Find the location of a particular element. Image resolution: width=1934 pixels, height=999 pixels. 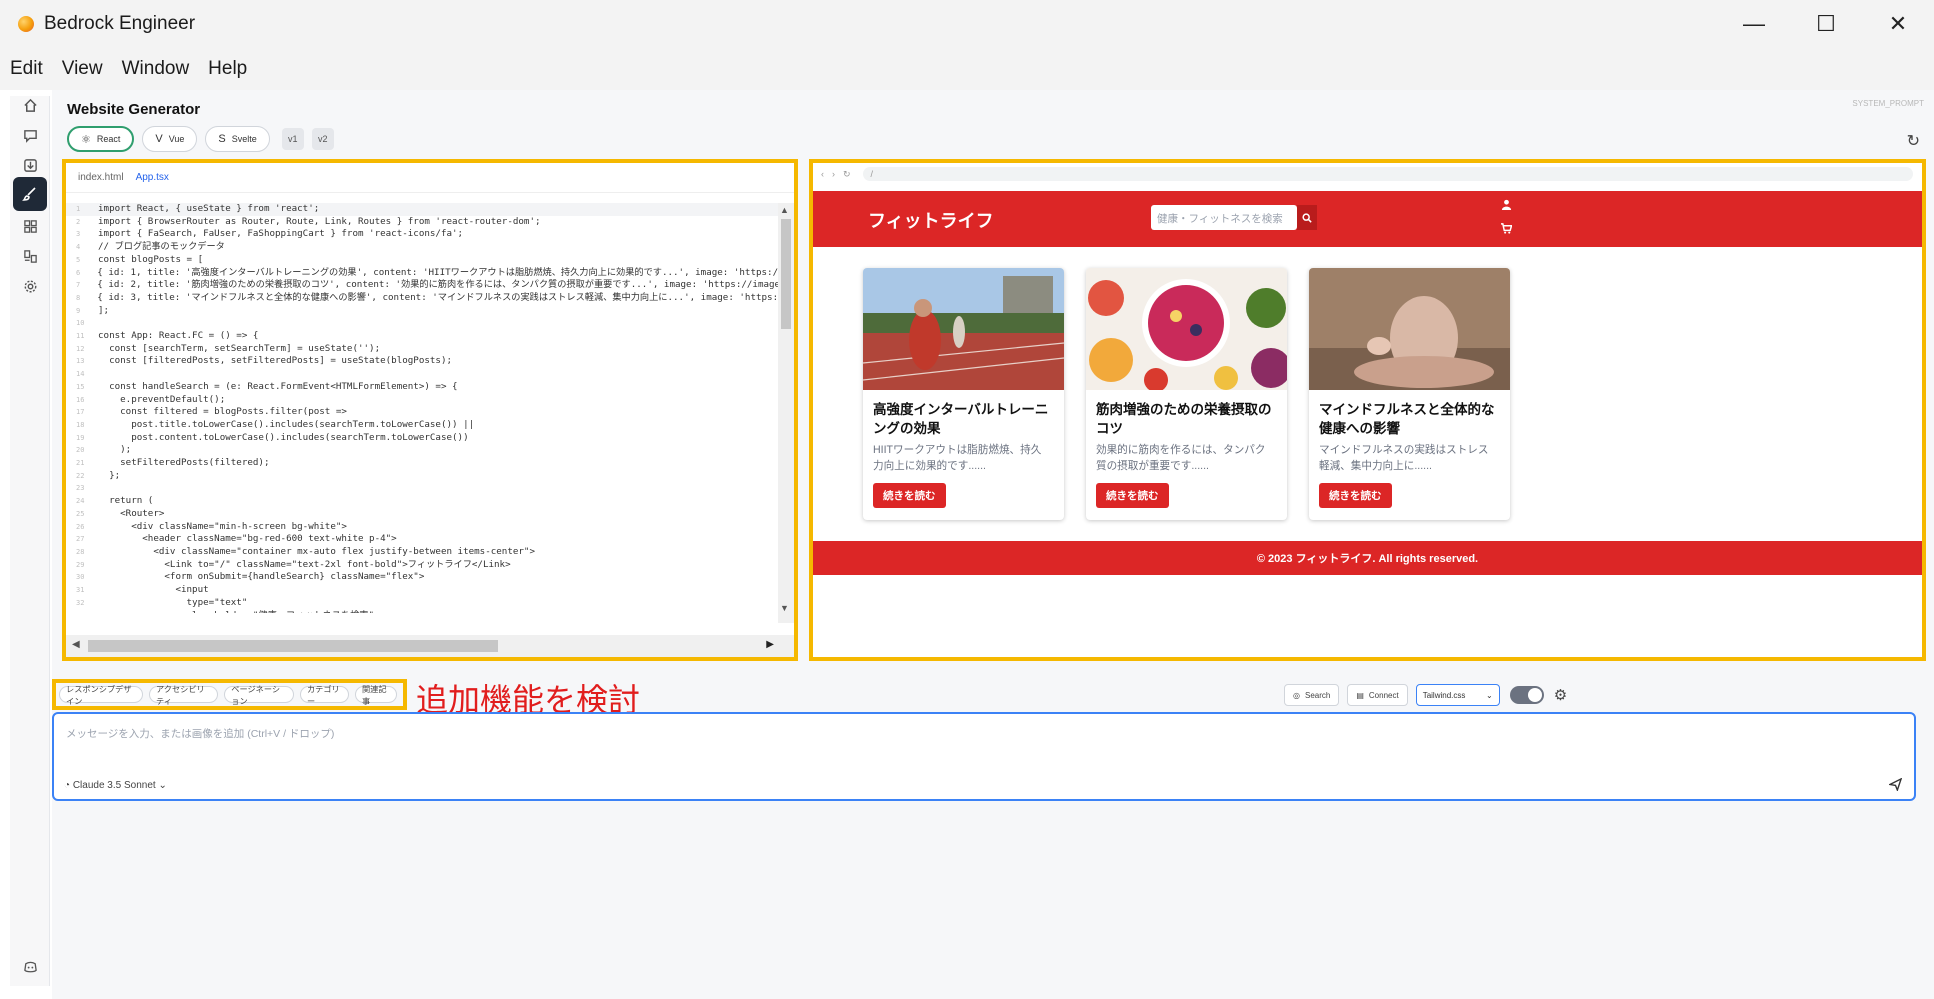

code-line: 21 setFilteredPosts(filtered); is located at coordinates (424, 463).